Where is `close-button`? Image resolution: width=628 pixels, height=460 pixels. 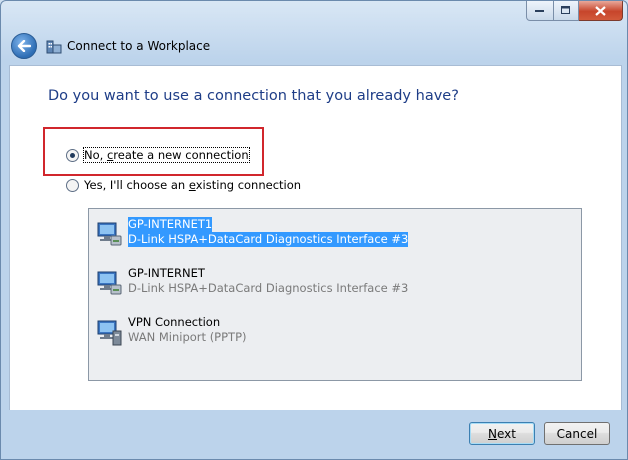
close-button is located at coordinates (601, 11).